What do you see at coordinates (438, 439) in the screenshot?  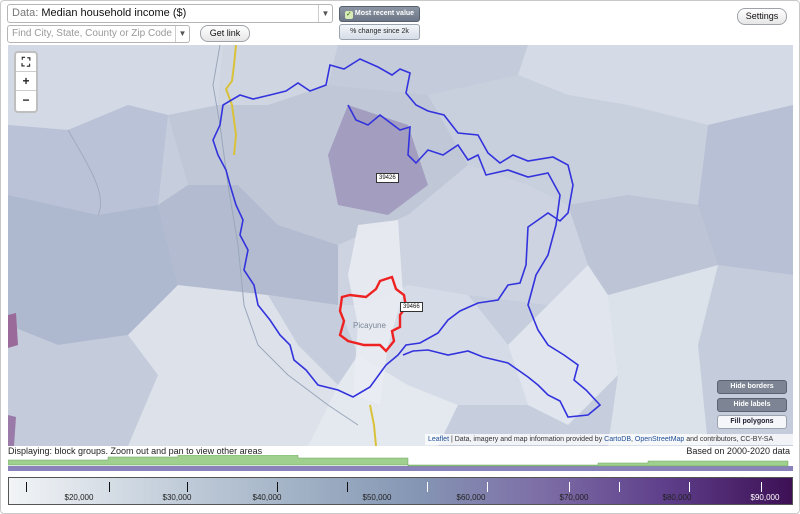 I see `leaflet-link: Leaflet` at bounding box center [438, 439].